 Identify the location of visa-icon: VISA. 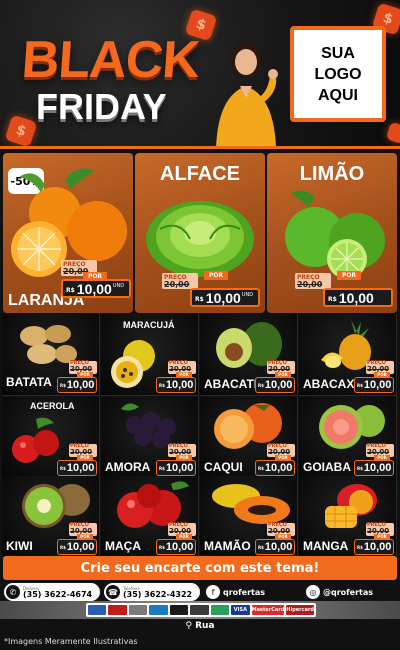
(240, 610).